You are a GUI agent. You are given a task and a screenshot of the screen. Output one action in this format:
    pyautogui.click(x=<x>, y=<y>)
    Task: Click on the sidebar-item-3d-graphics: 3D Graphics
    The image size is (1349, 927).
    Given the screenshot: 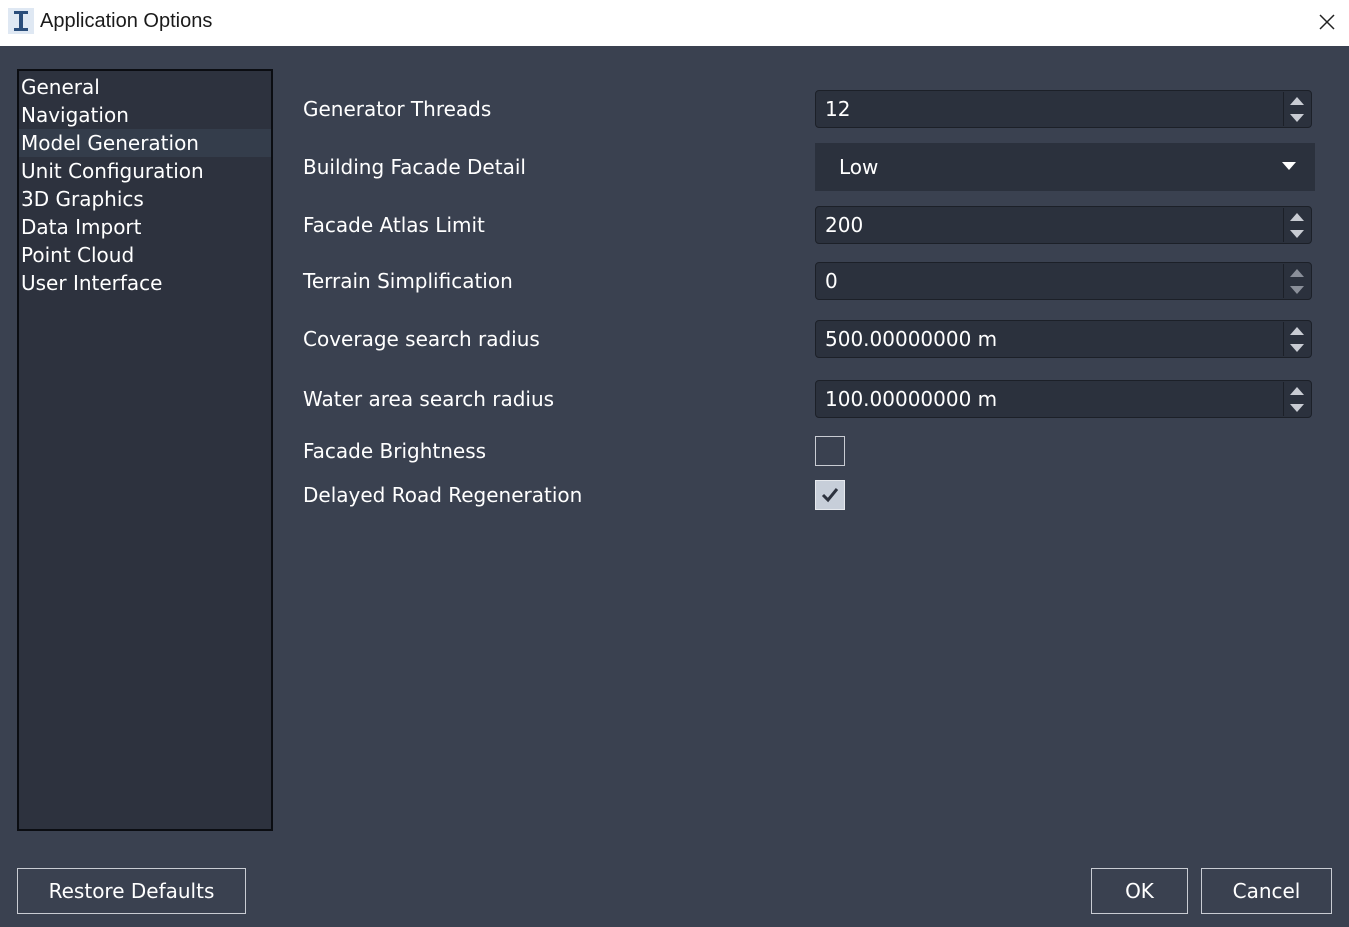 What is the action you would take?
    pyautogui.click(x=145, y=199)
    